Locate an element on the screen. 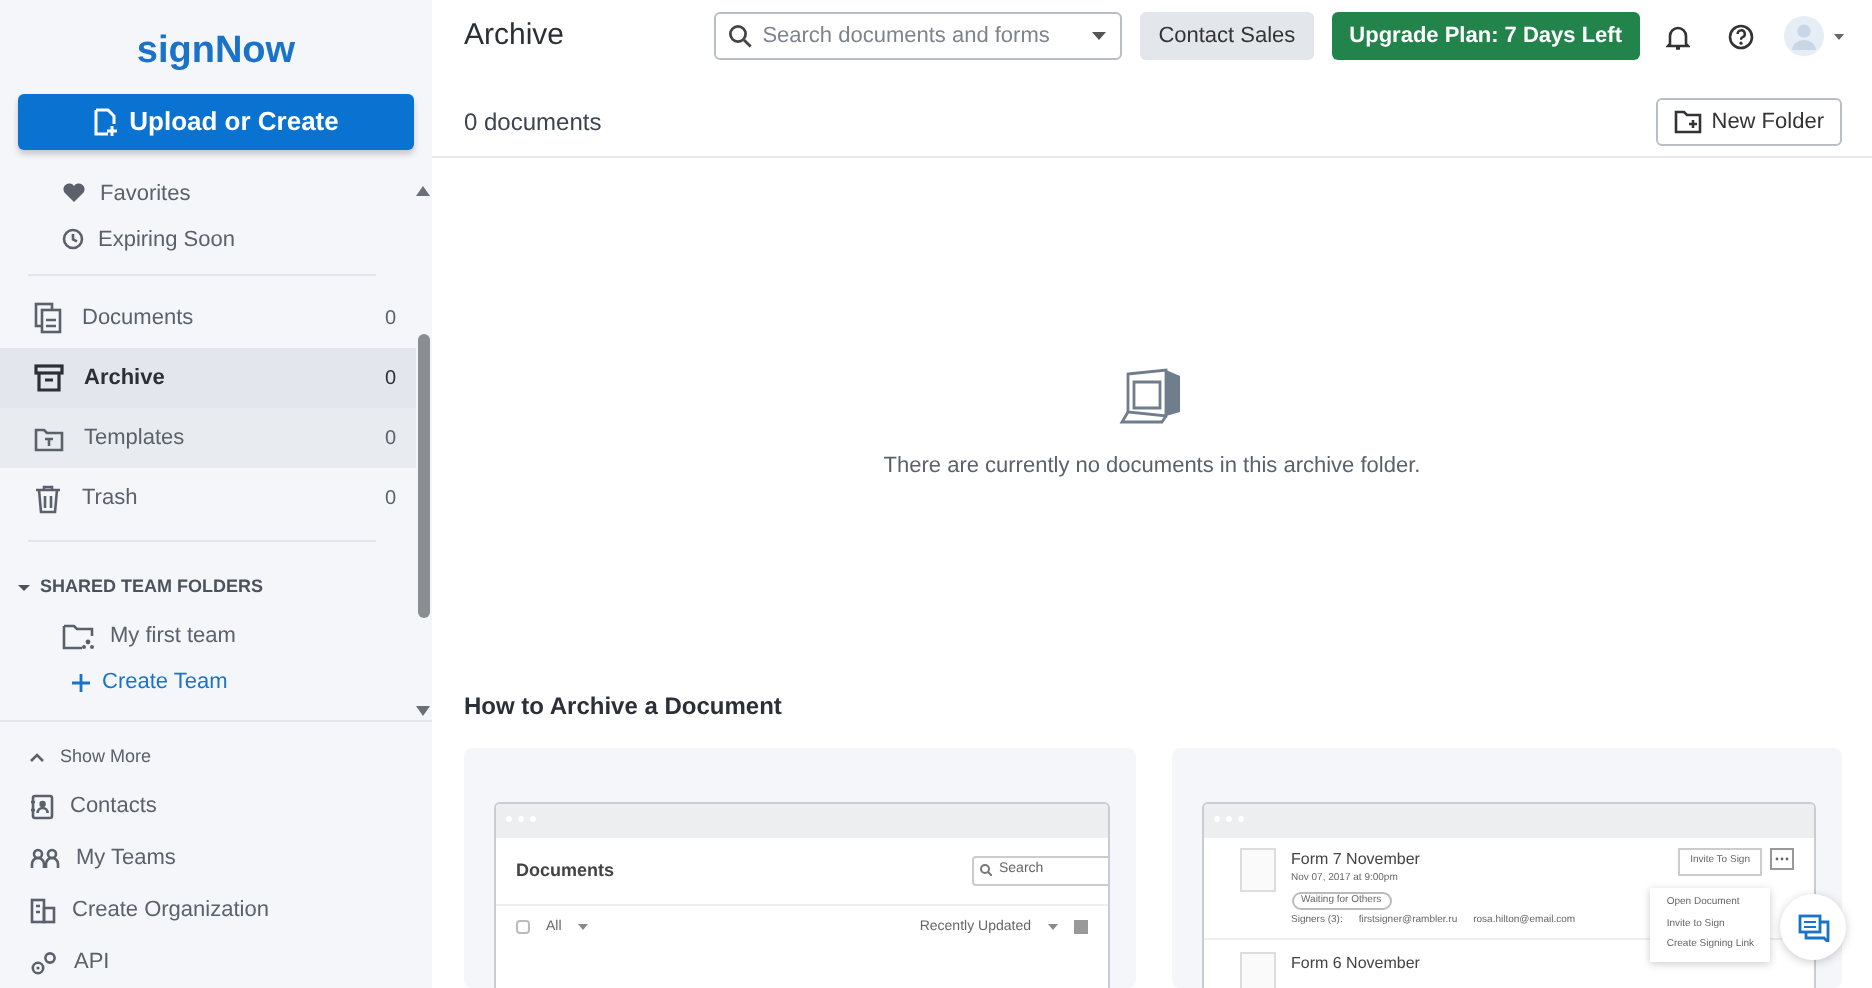  sidebar-link: Contacts is located at coordinates (216, 806).